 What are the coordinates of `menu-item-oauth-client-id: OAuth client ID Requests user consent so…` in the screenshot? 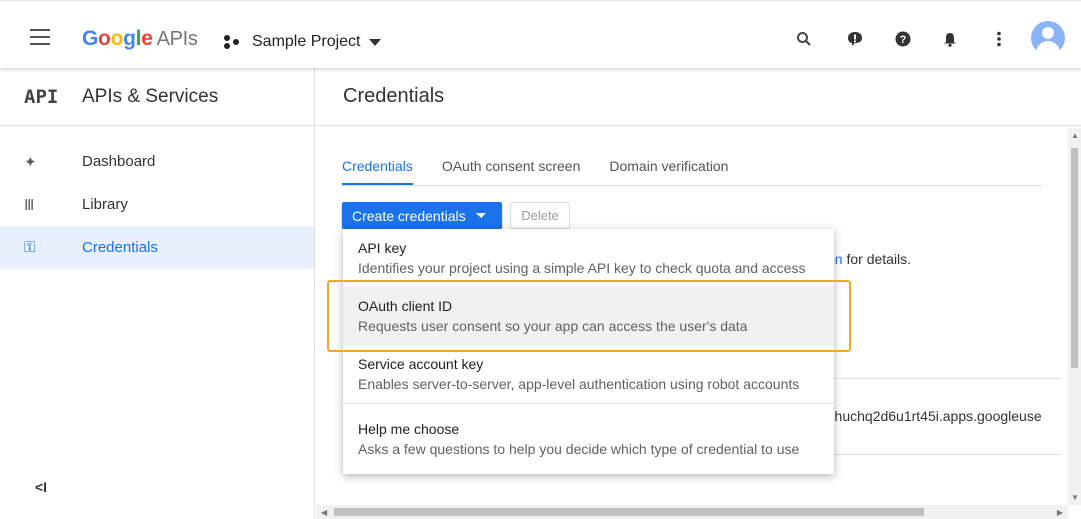 It's located at (588, 316).